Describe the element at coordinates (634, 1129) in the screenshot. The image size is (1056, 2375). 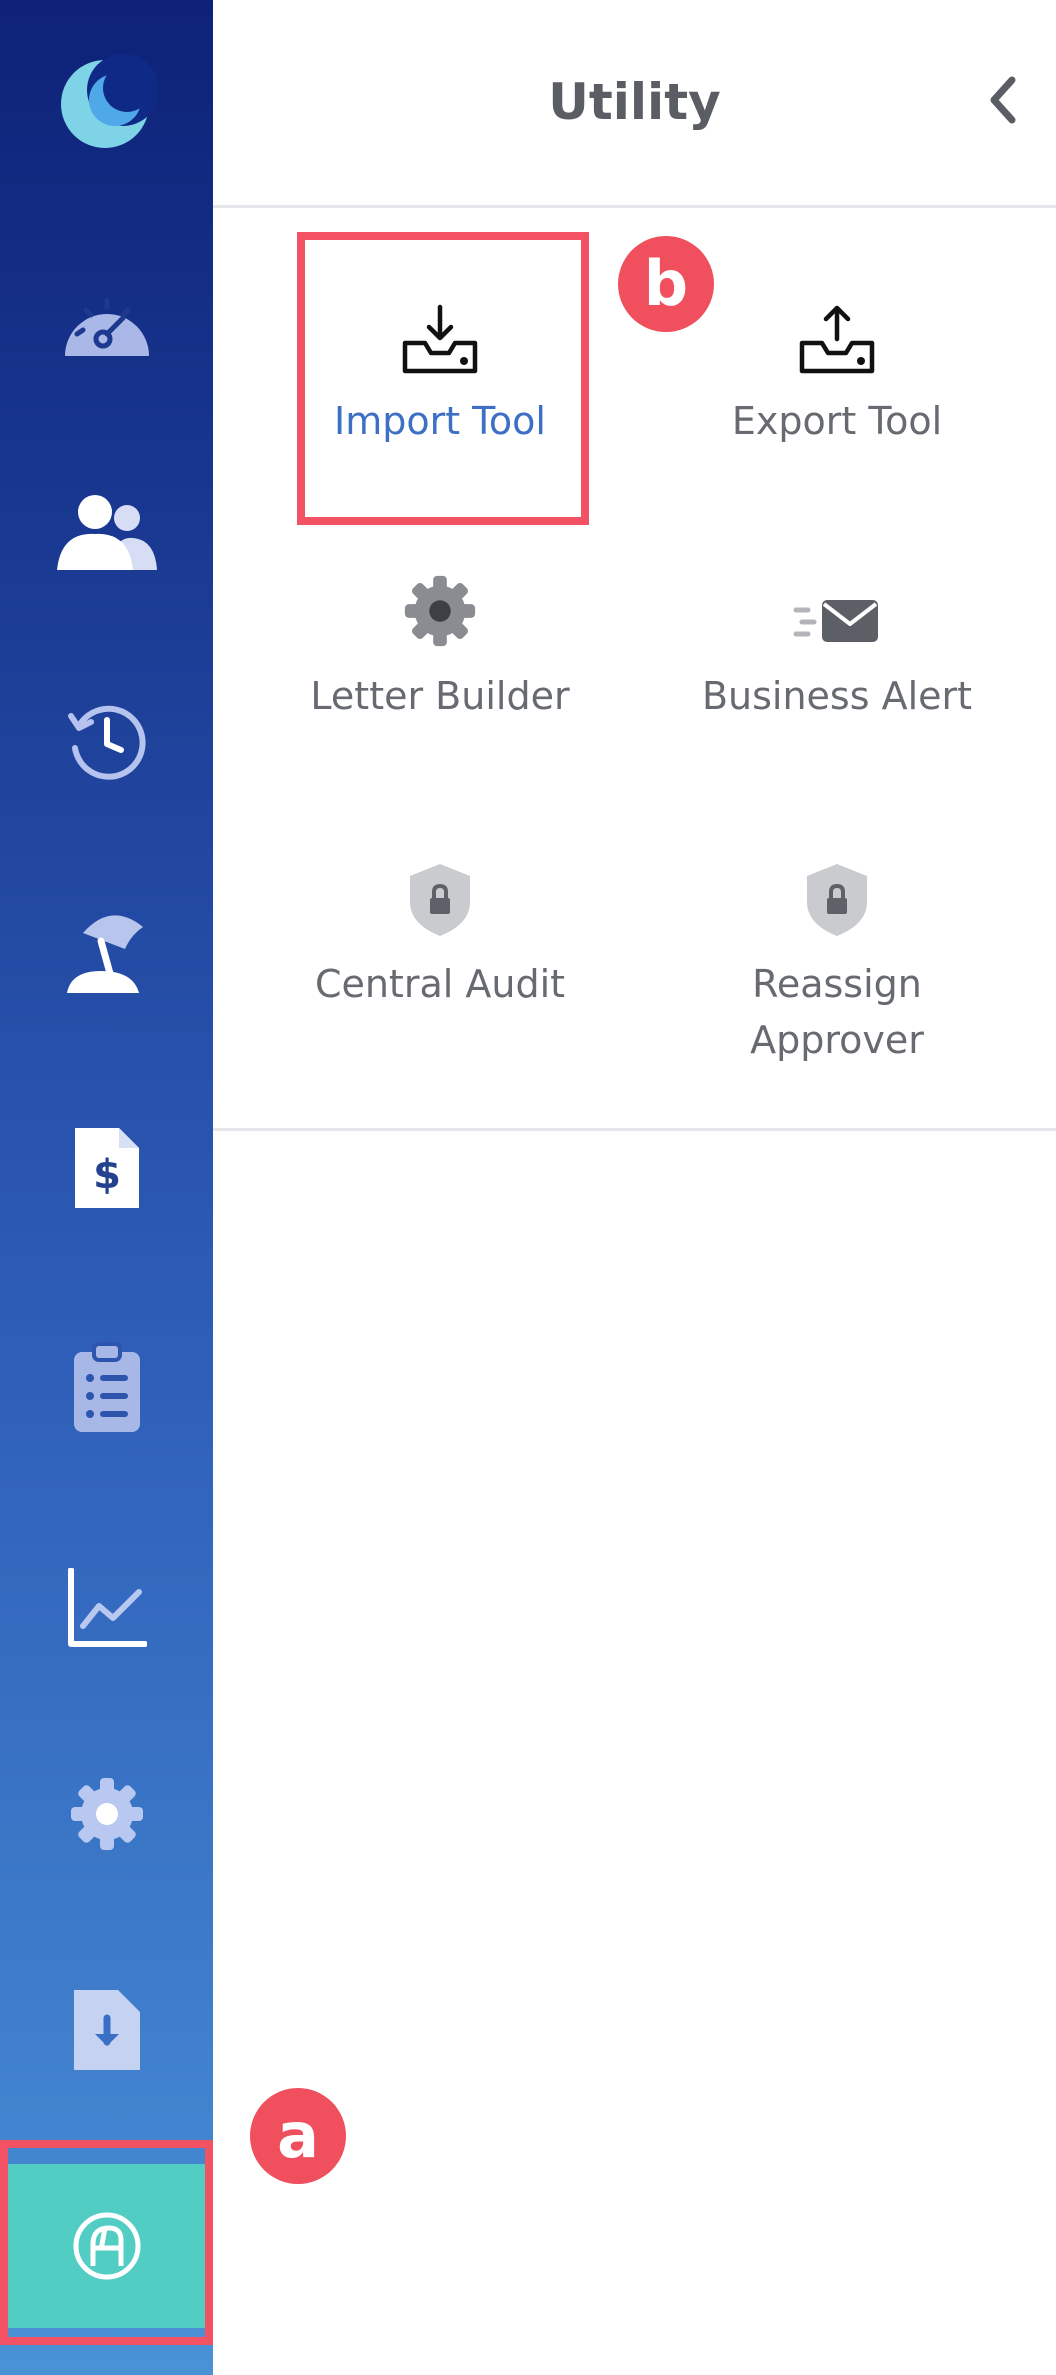
I see `tools-divider` at that location.